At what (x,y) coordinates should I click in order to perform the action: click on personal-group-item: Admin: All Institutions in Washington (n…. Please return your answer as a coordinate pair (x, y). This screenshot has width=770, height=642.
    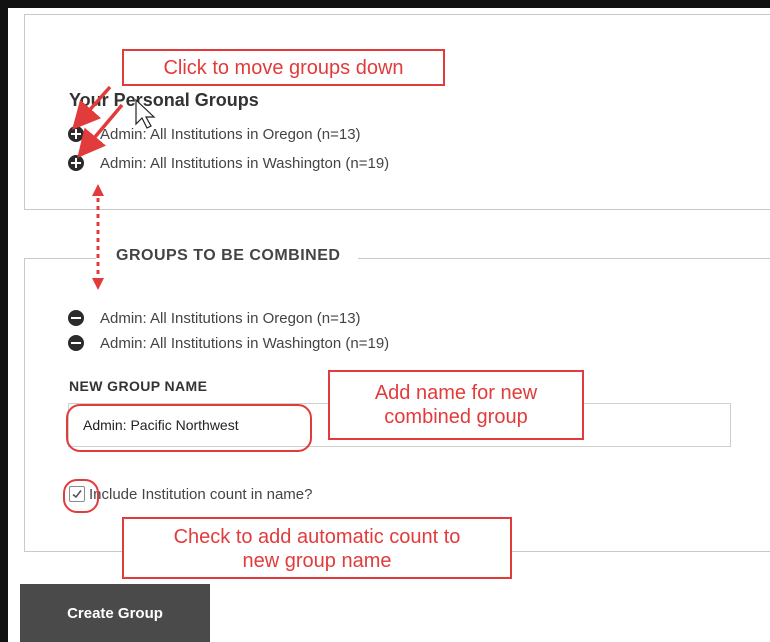
    Looking at the image, I should click on (228, 163).